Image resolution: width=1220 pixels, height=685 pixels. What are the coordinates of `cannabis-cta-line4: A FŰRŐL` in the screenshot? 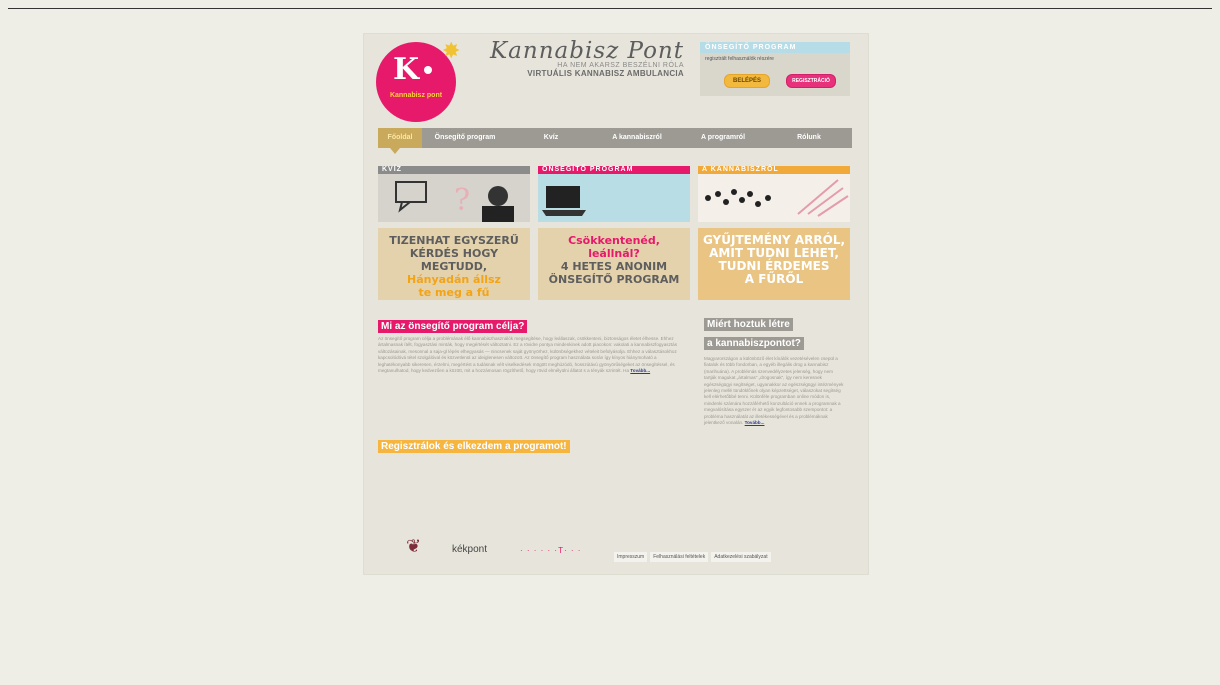 It's located at (774, 279).